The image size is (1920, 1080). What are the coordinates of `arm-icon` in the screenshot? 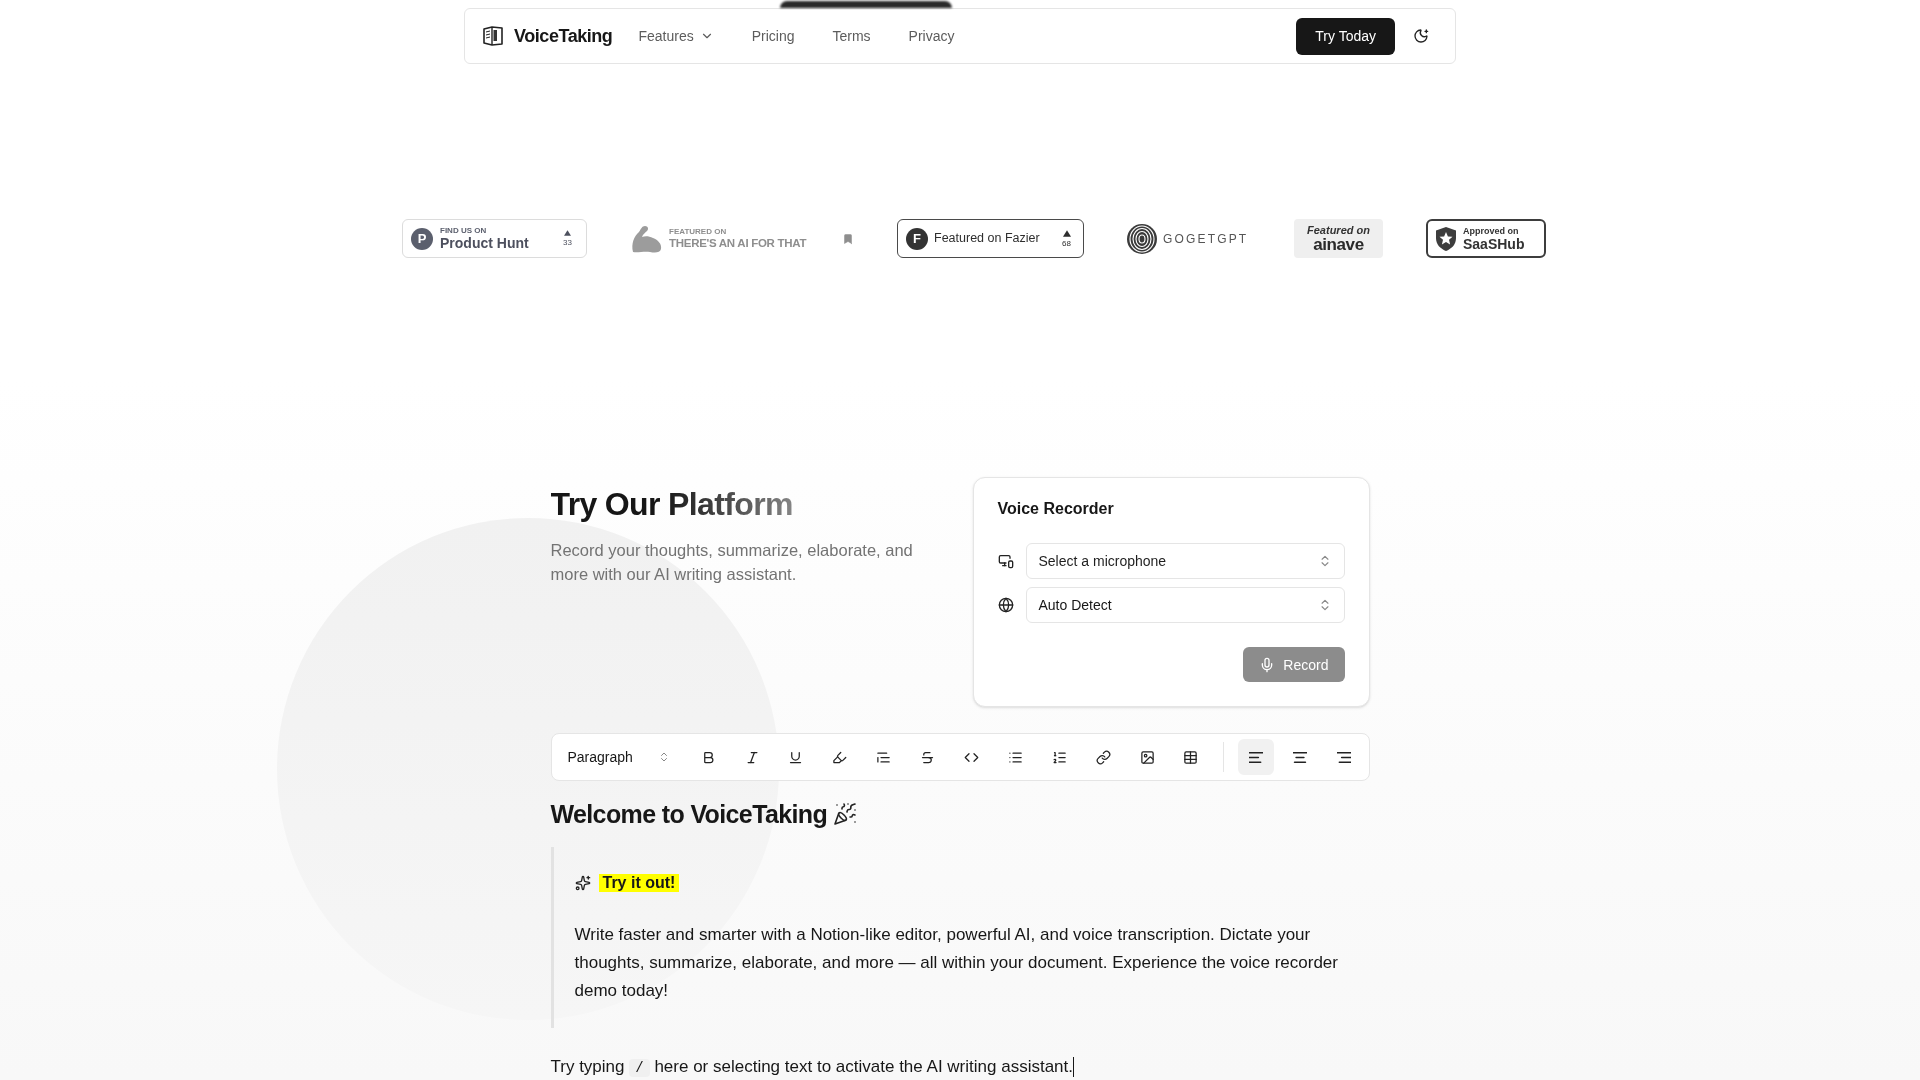 It's located at (647, 238).